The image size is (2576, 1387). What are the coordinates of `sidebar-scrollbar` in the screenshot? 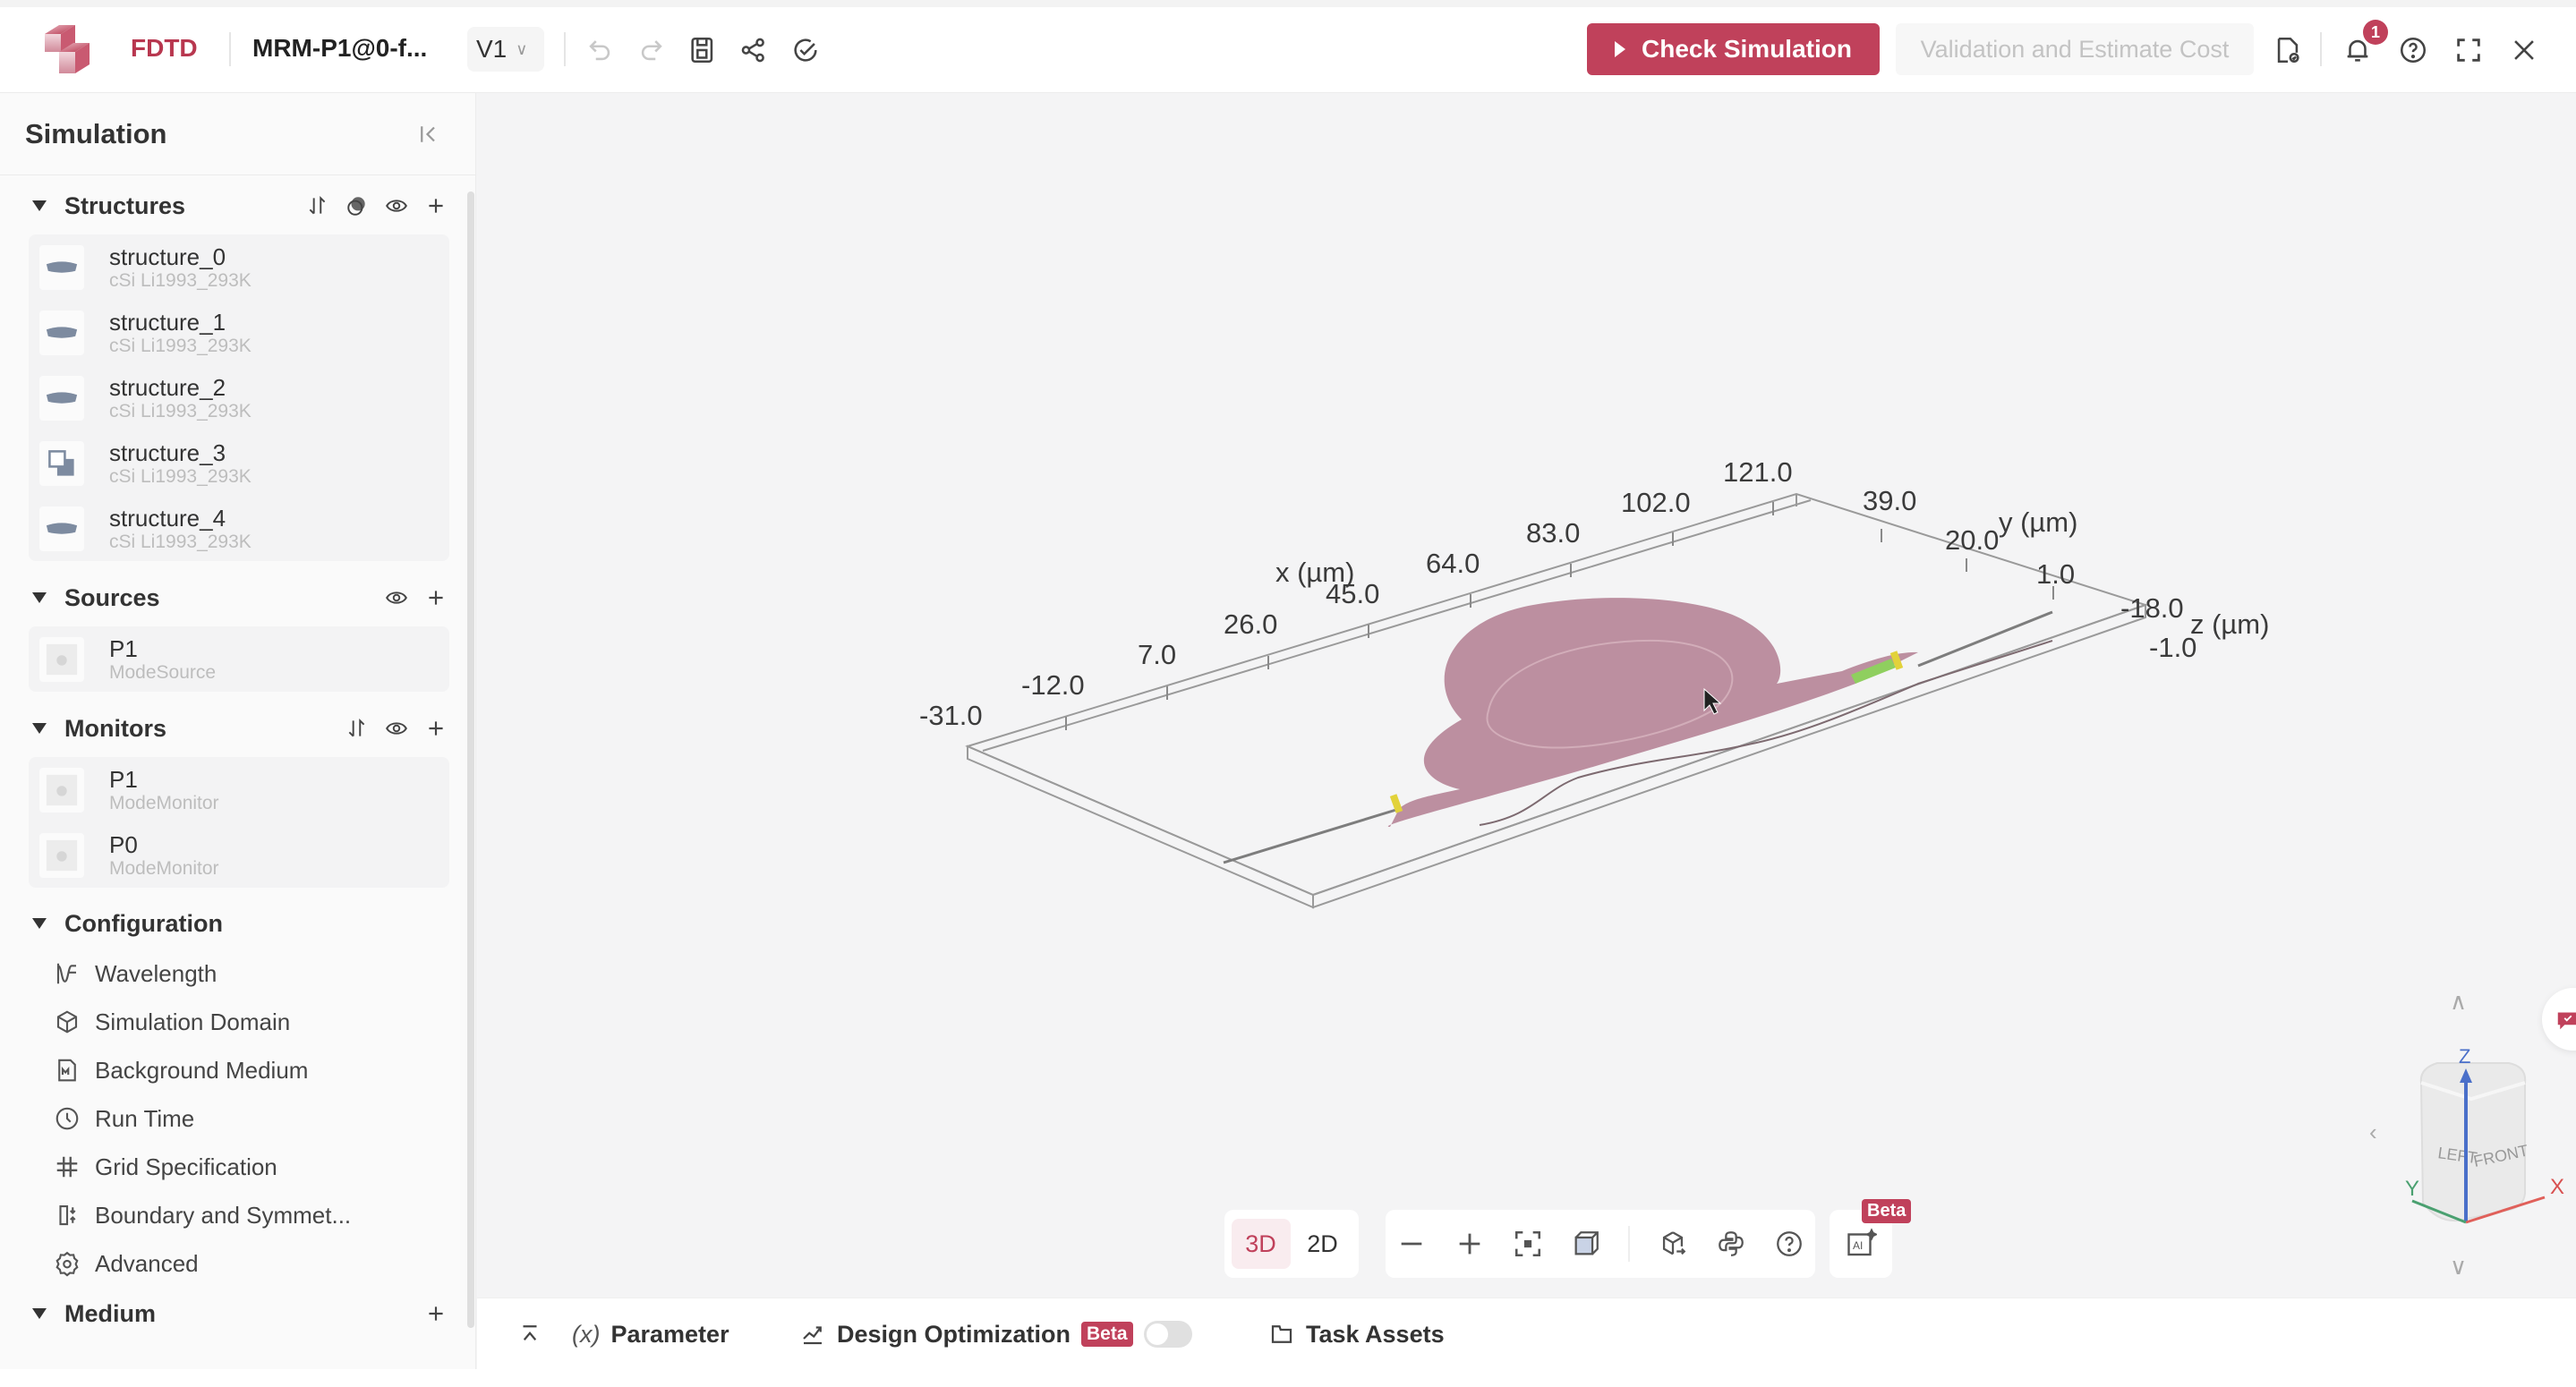 It's located at (470, 760).